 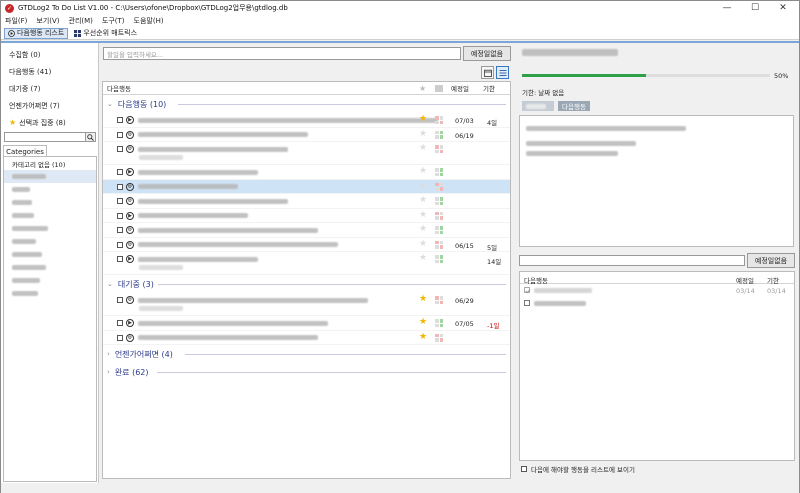 What do you see at coordinates (771, 260) in the screenshot?
I see `add-subtask-date-button: 예정일없음` at bounding box center [771, 260].